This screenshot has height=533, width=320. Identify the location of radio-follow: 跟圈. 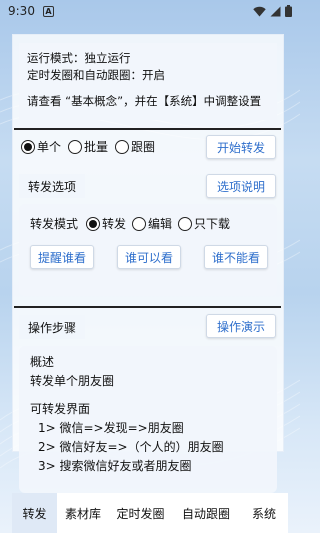
(135, 146).